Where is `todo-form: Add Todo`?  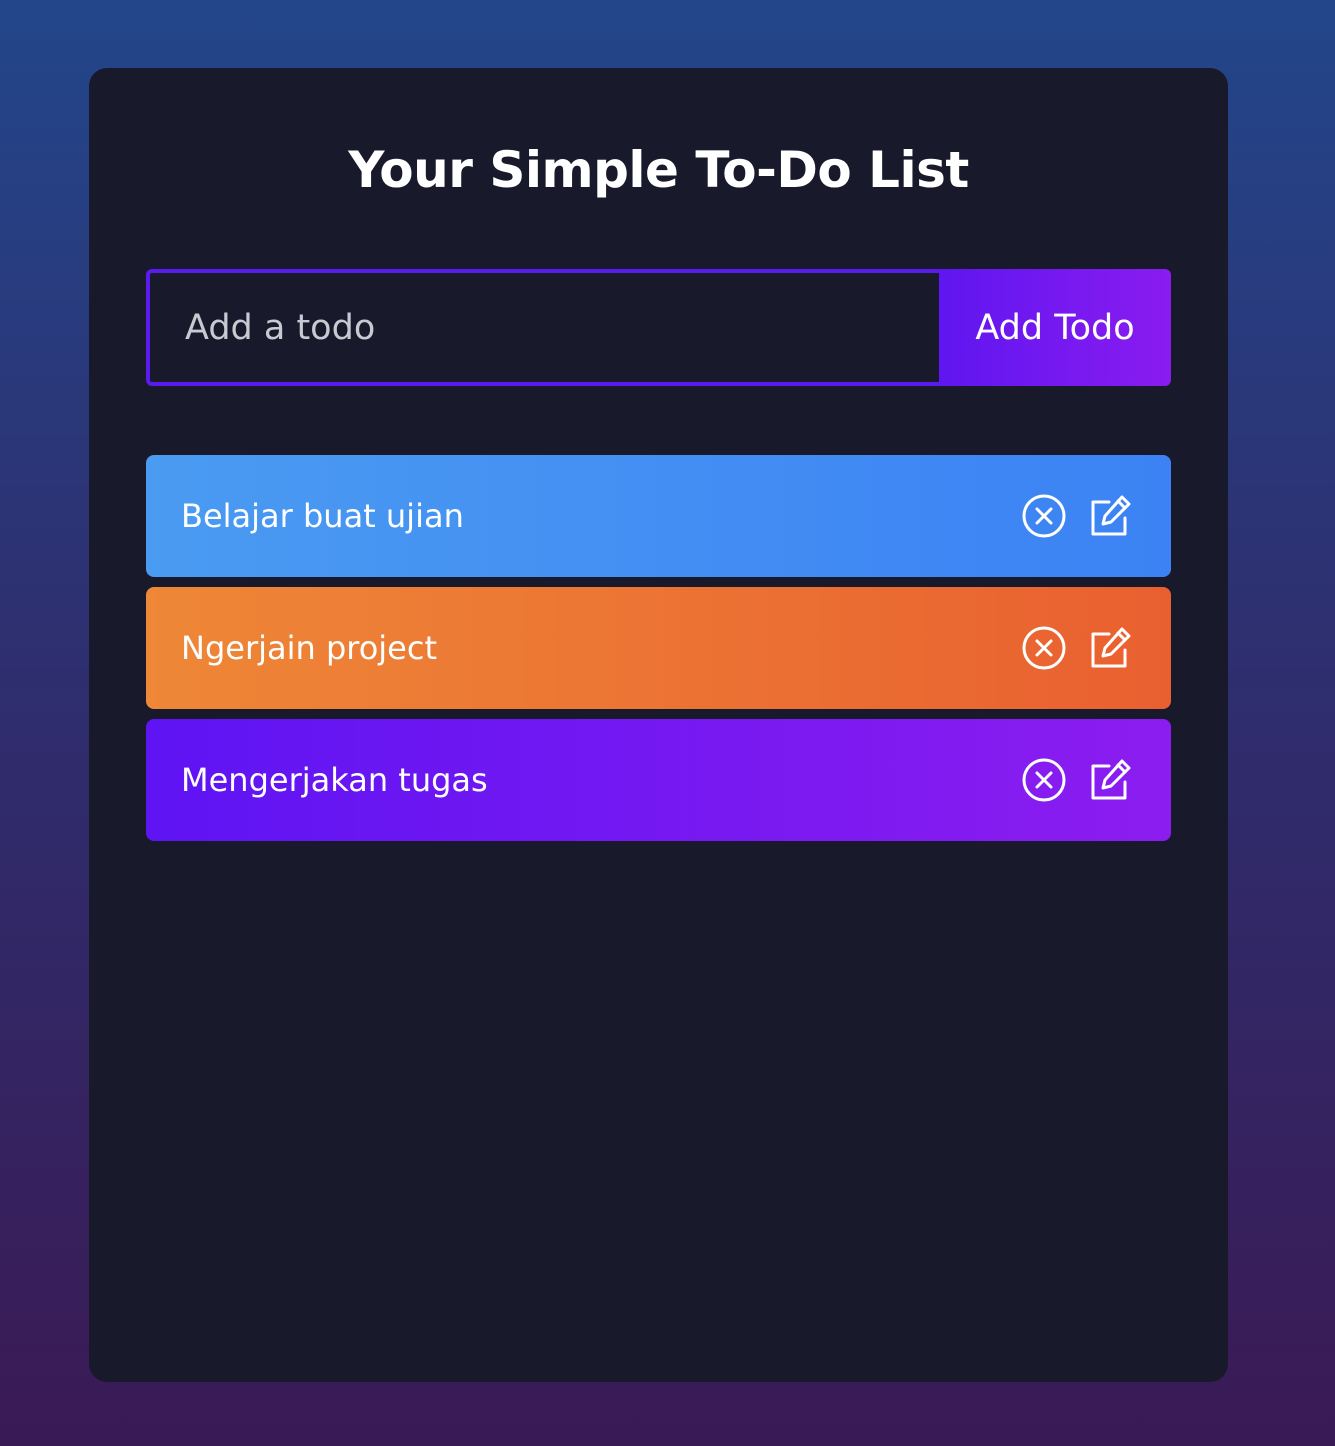 todo-form: Add Todo is located at coordinates (658, 327).